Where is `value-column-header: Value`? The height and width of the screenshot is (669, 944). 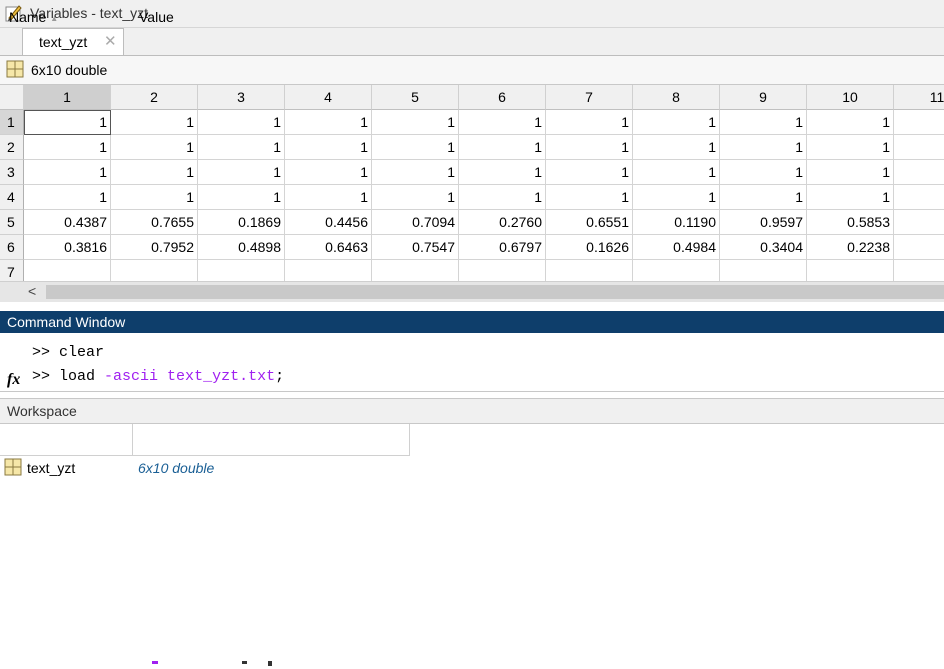
value-column-header: Value is located at coordinates (156, 17).